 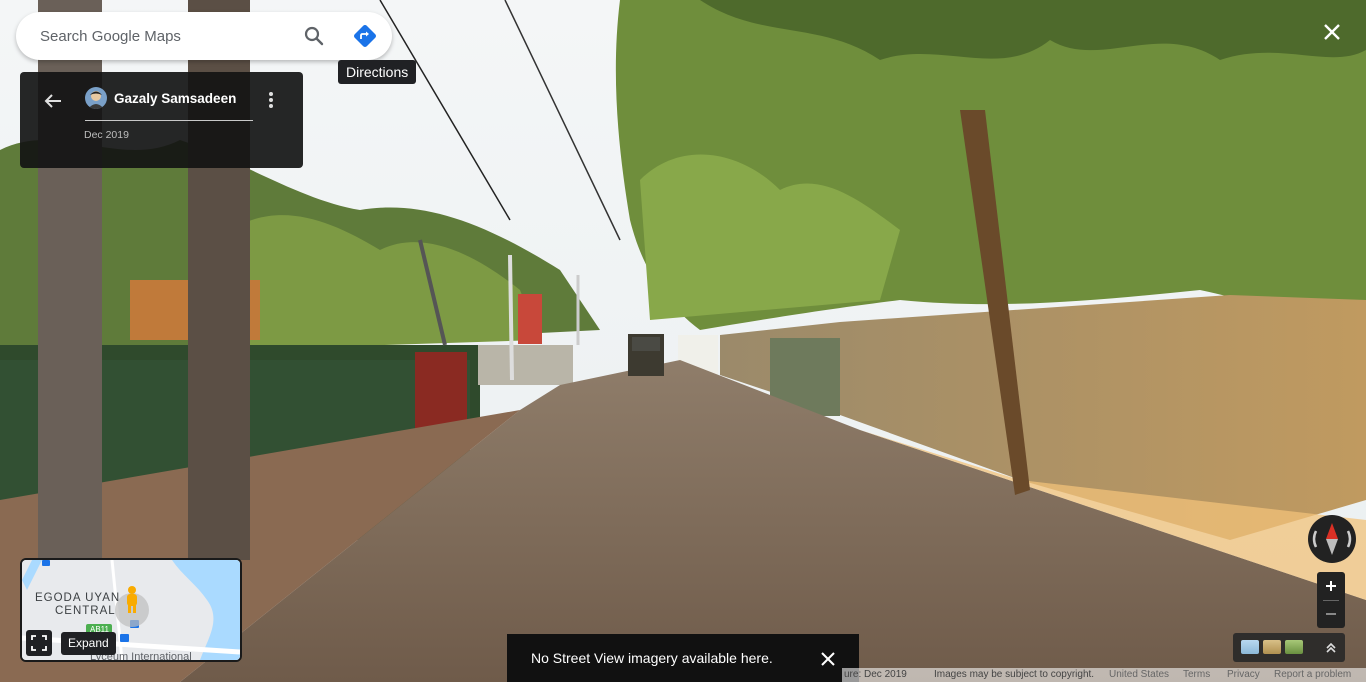 I want to click on imagery-layers-bar, so click(x=1289, y=647).